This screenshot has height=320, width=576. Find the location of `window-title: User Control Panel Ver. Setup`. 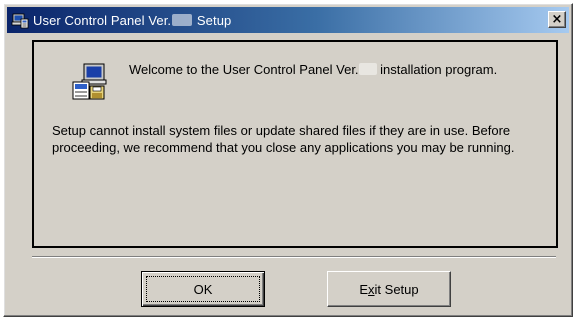

window-title: User Control Panel Ver. Setup is located at coordinates (132, 20).